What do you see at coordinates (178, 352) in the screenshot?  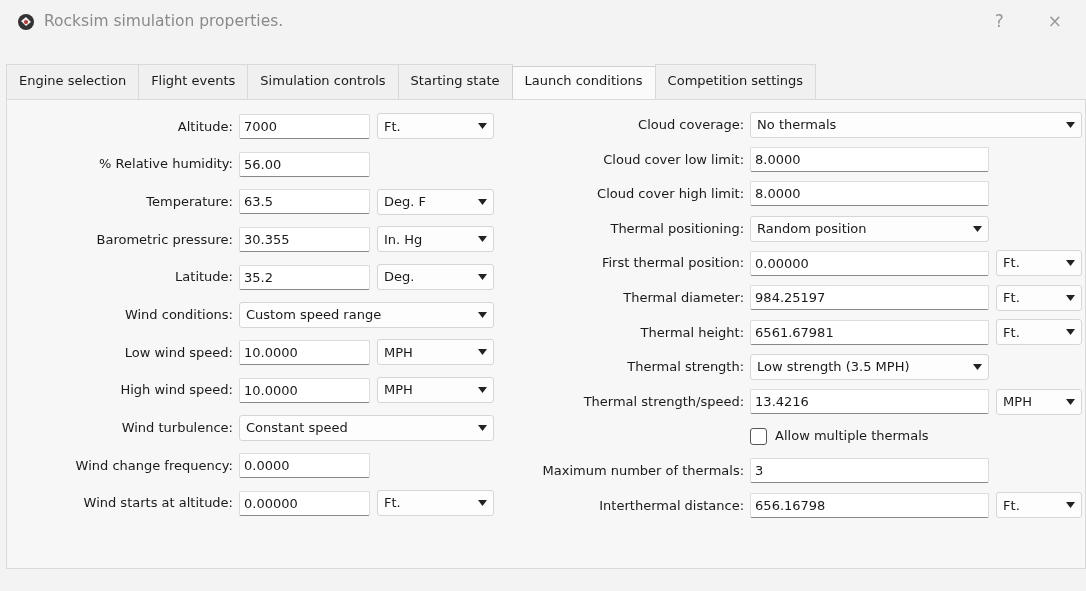 I see `field-label: Low wind speed:` at bounding box center [178, 352].